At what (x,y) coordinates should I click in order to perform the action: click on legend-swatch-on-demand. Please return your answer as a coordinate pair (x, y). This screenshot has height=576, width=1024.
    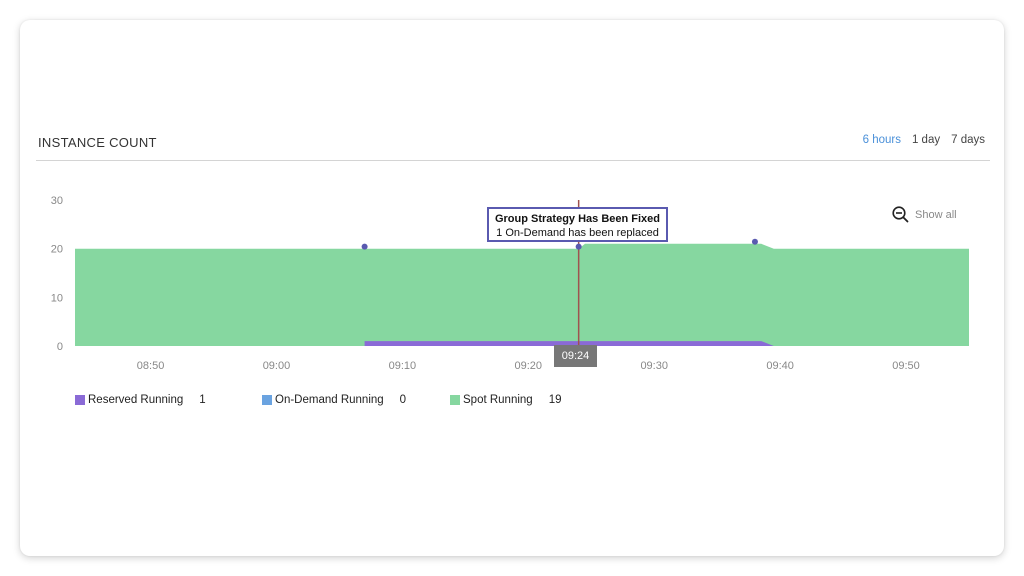
    Looking at the image, I should click on (267, 400).